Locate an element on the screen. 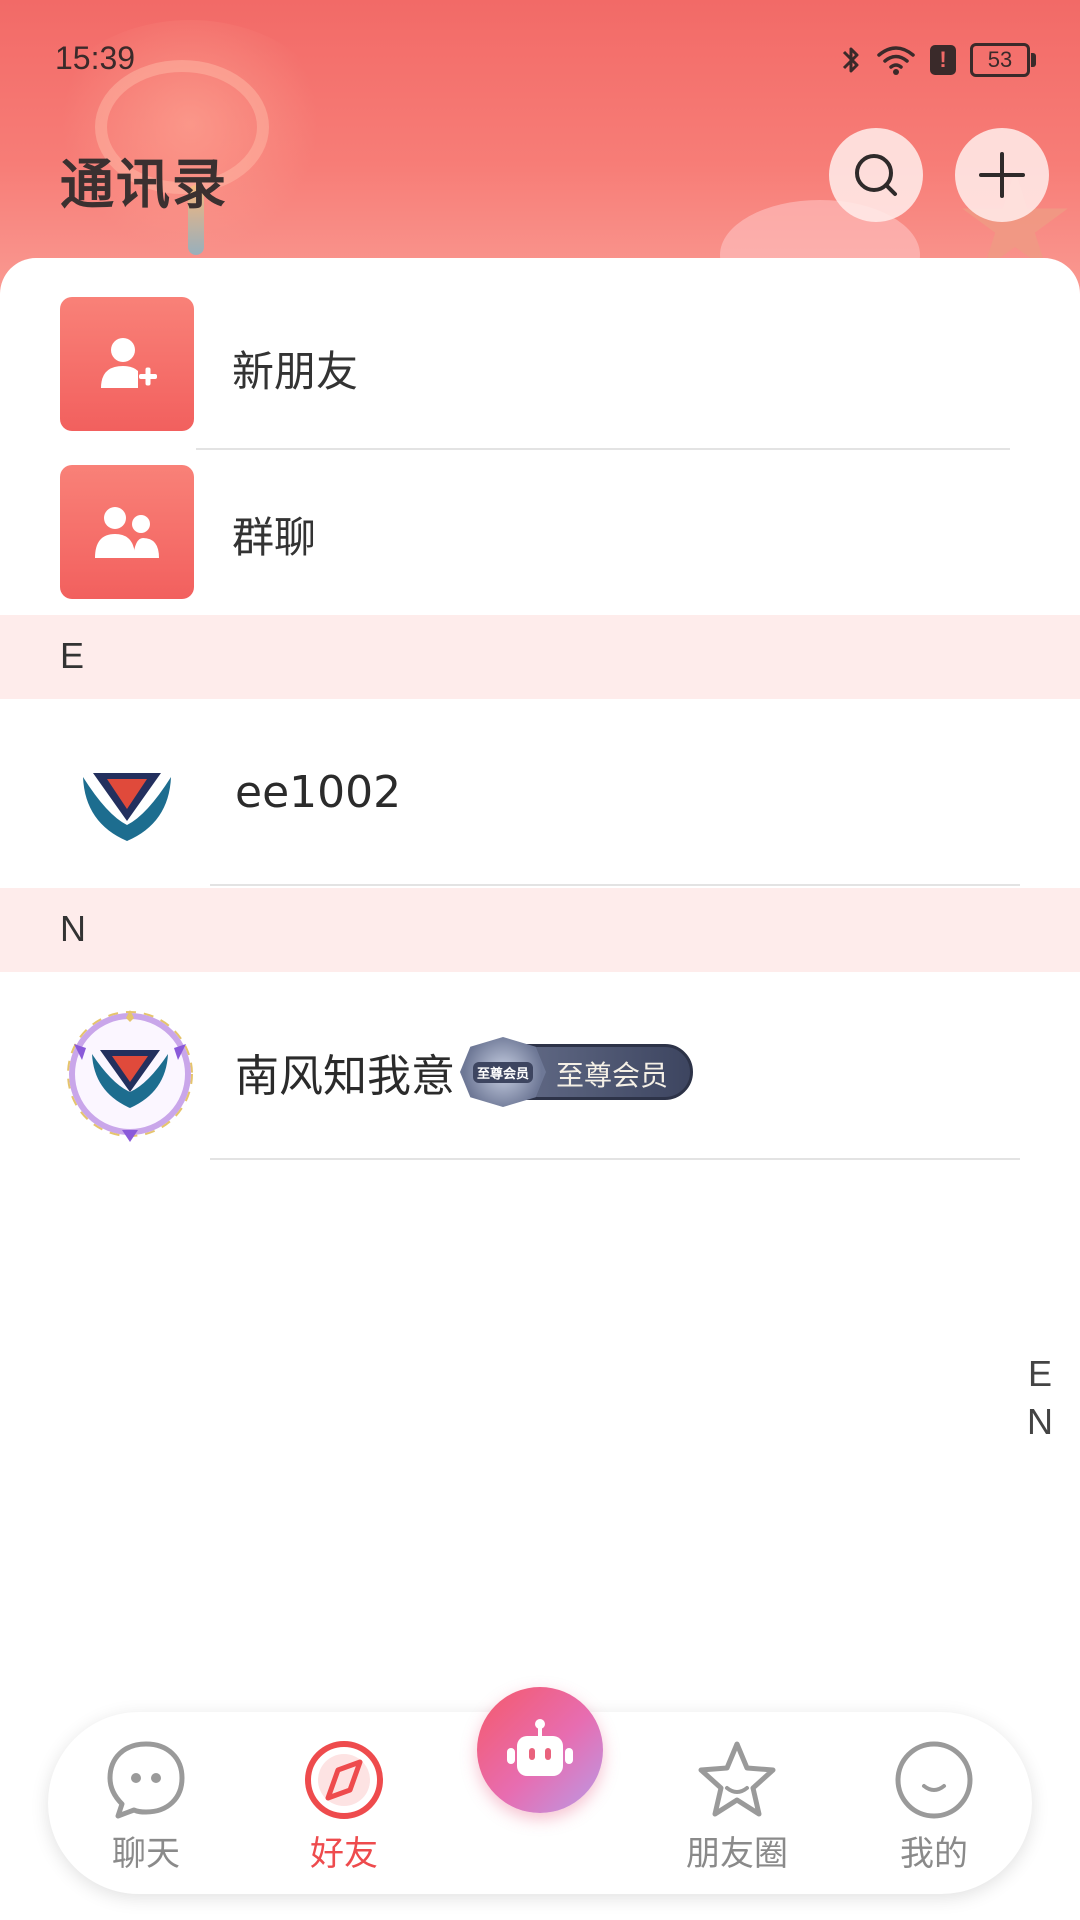 The image size is (1080, 1920). tab-label: 我的 is located at coordinates (934, 1854).